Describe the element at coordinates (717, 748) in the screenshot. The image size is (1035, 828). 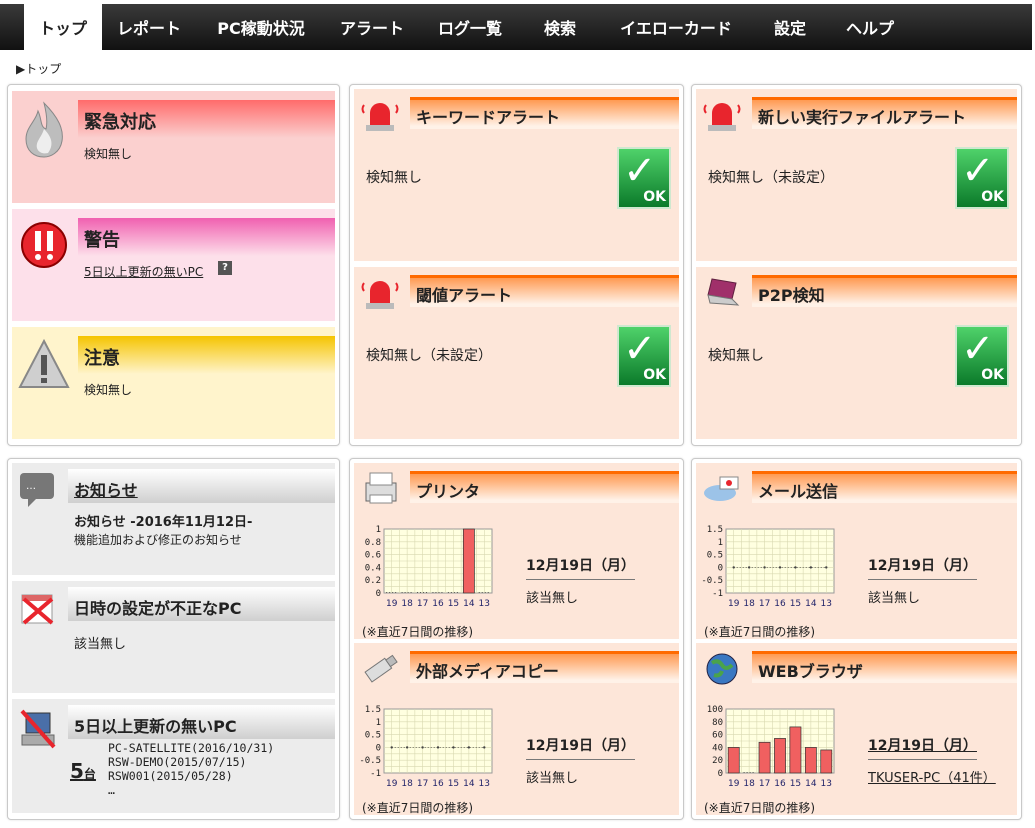
I see `y-tick-label: 40` at that location.